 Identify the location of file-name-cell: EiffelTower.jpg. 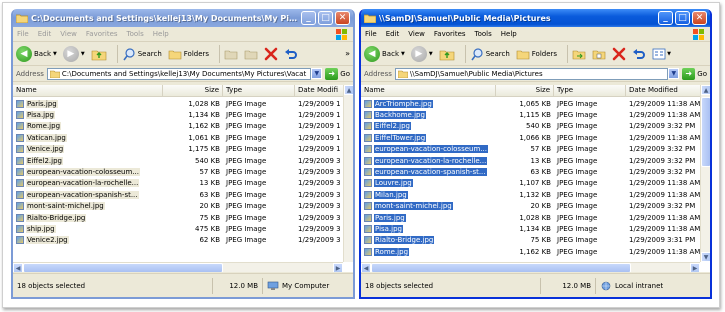
(428, 137).